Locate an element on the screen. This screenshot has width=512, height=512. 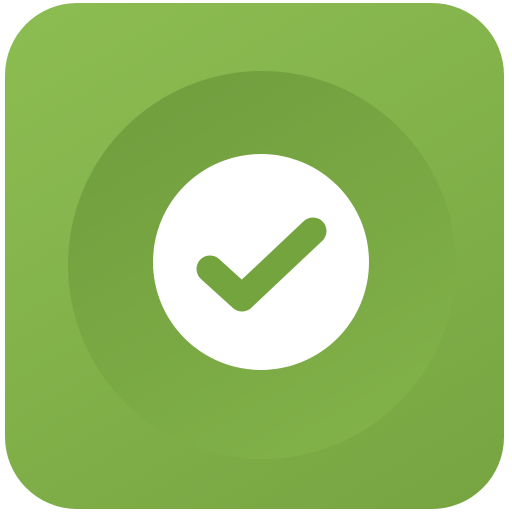
check-icon is located at coordinates (261, 264).